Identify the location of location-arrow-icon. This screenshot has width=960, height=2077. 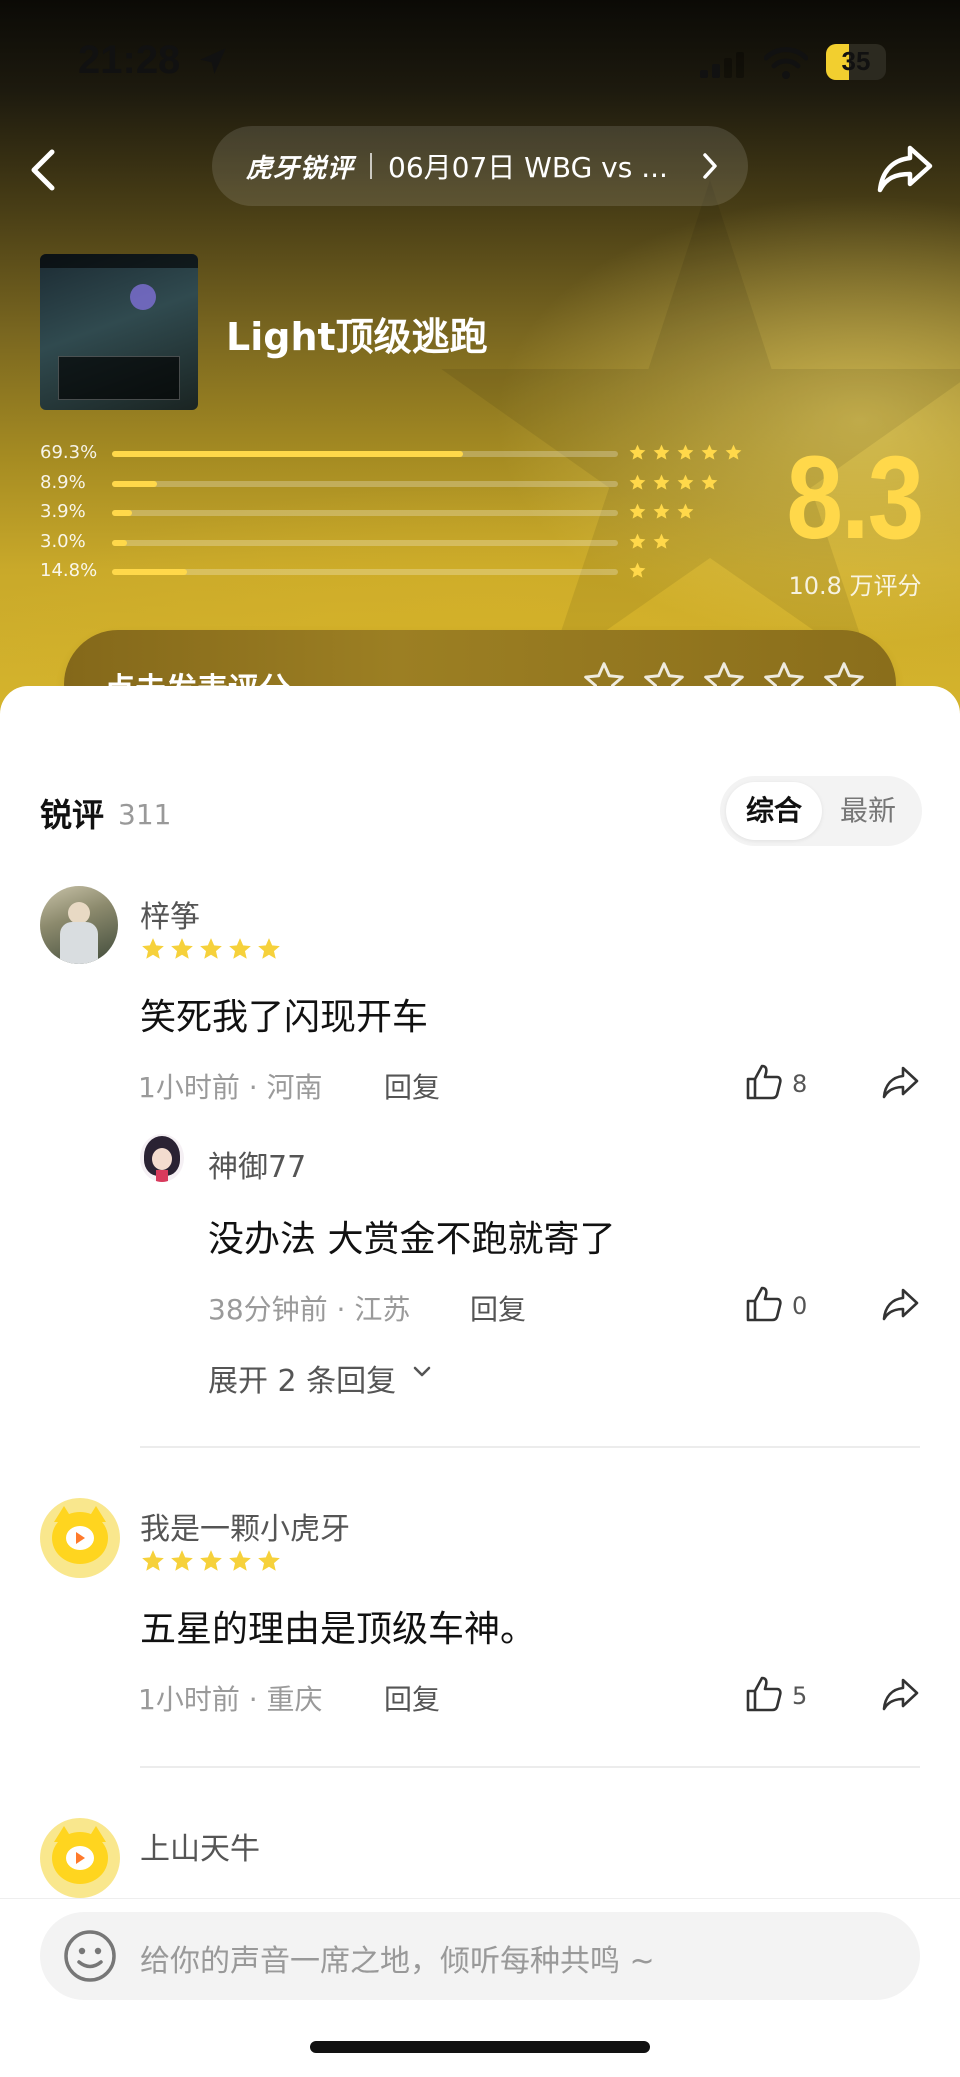
(213, 61).